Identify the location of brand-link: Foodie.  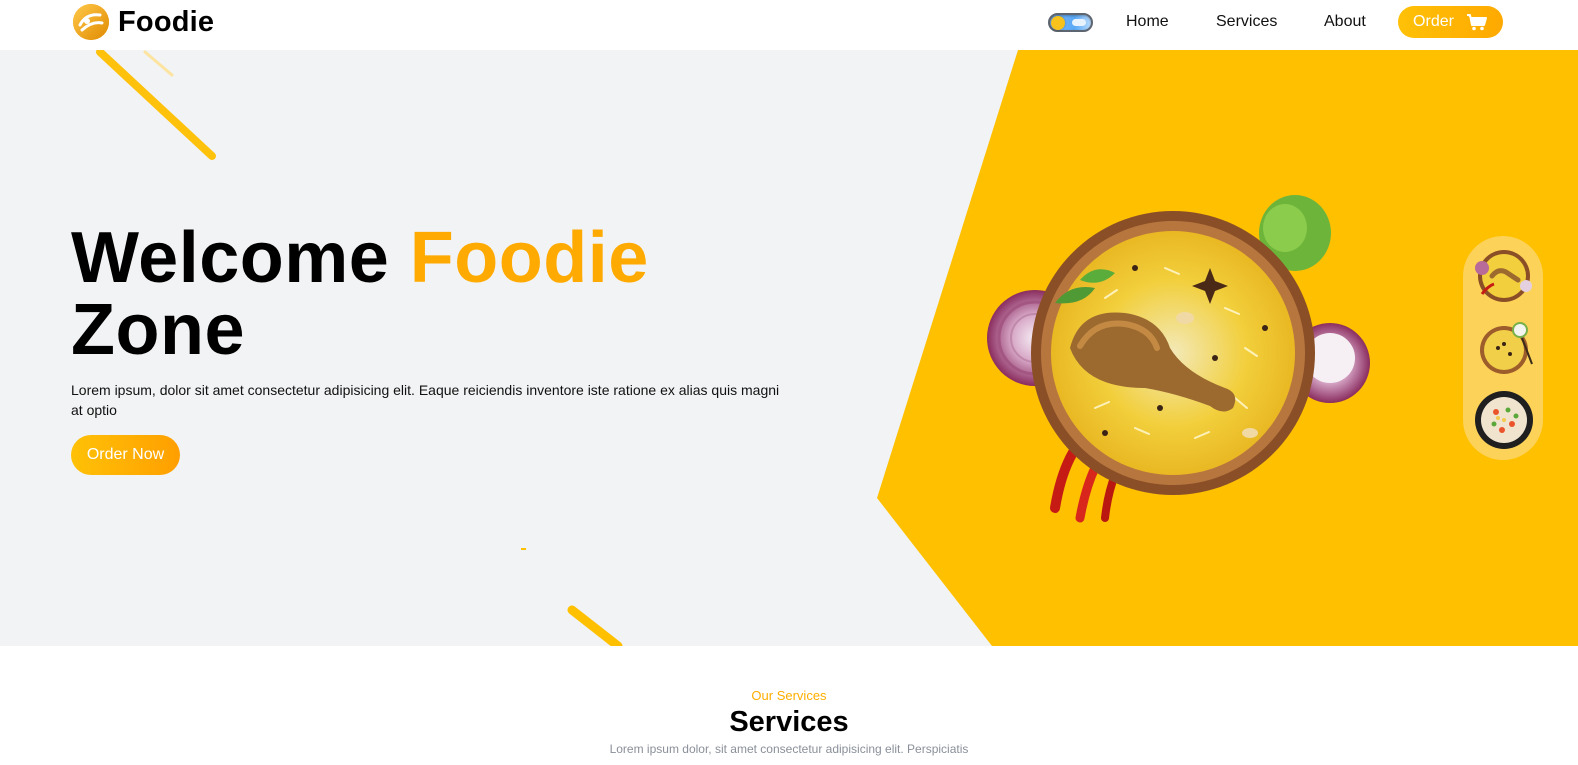
(143, 22).